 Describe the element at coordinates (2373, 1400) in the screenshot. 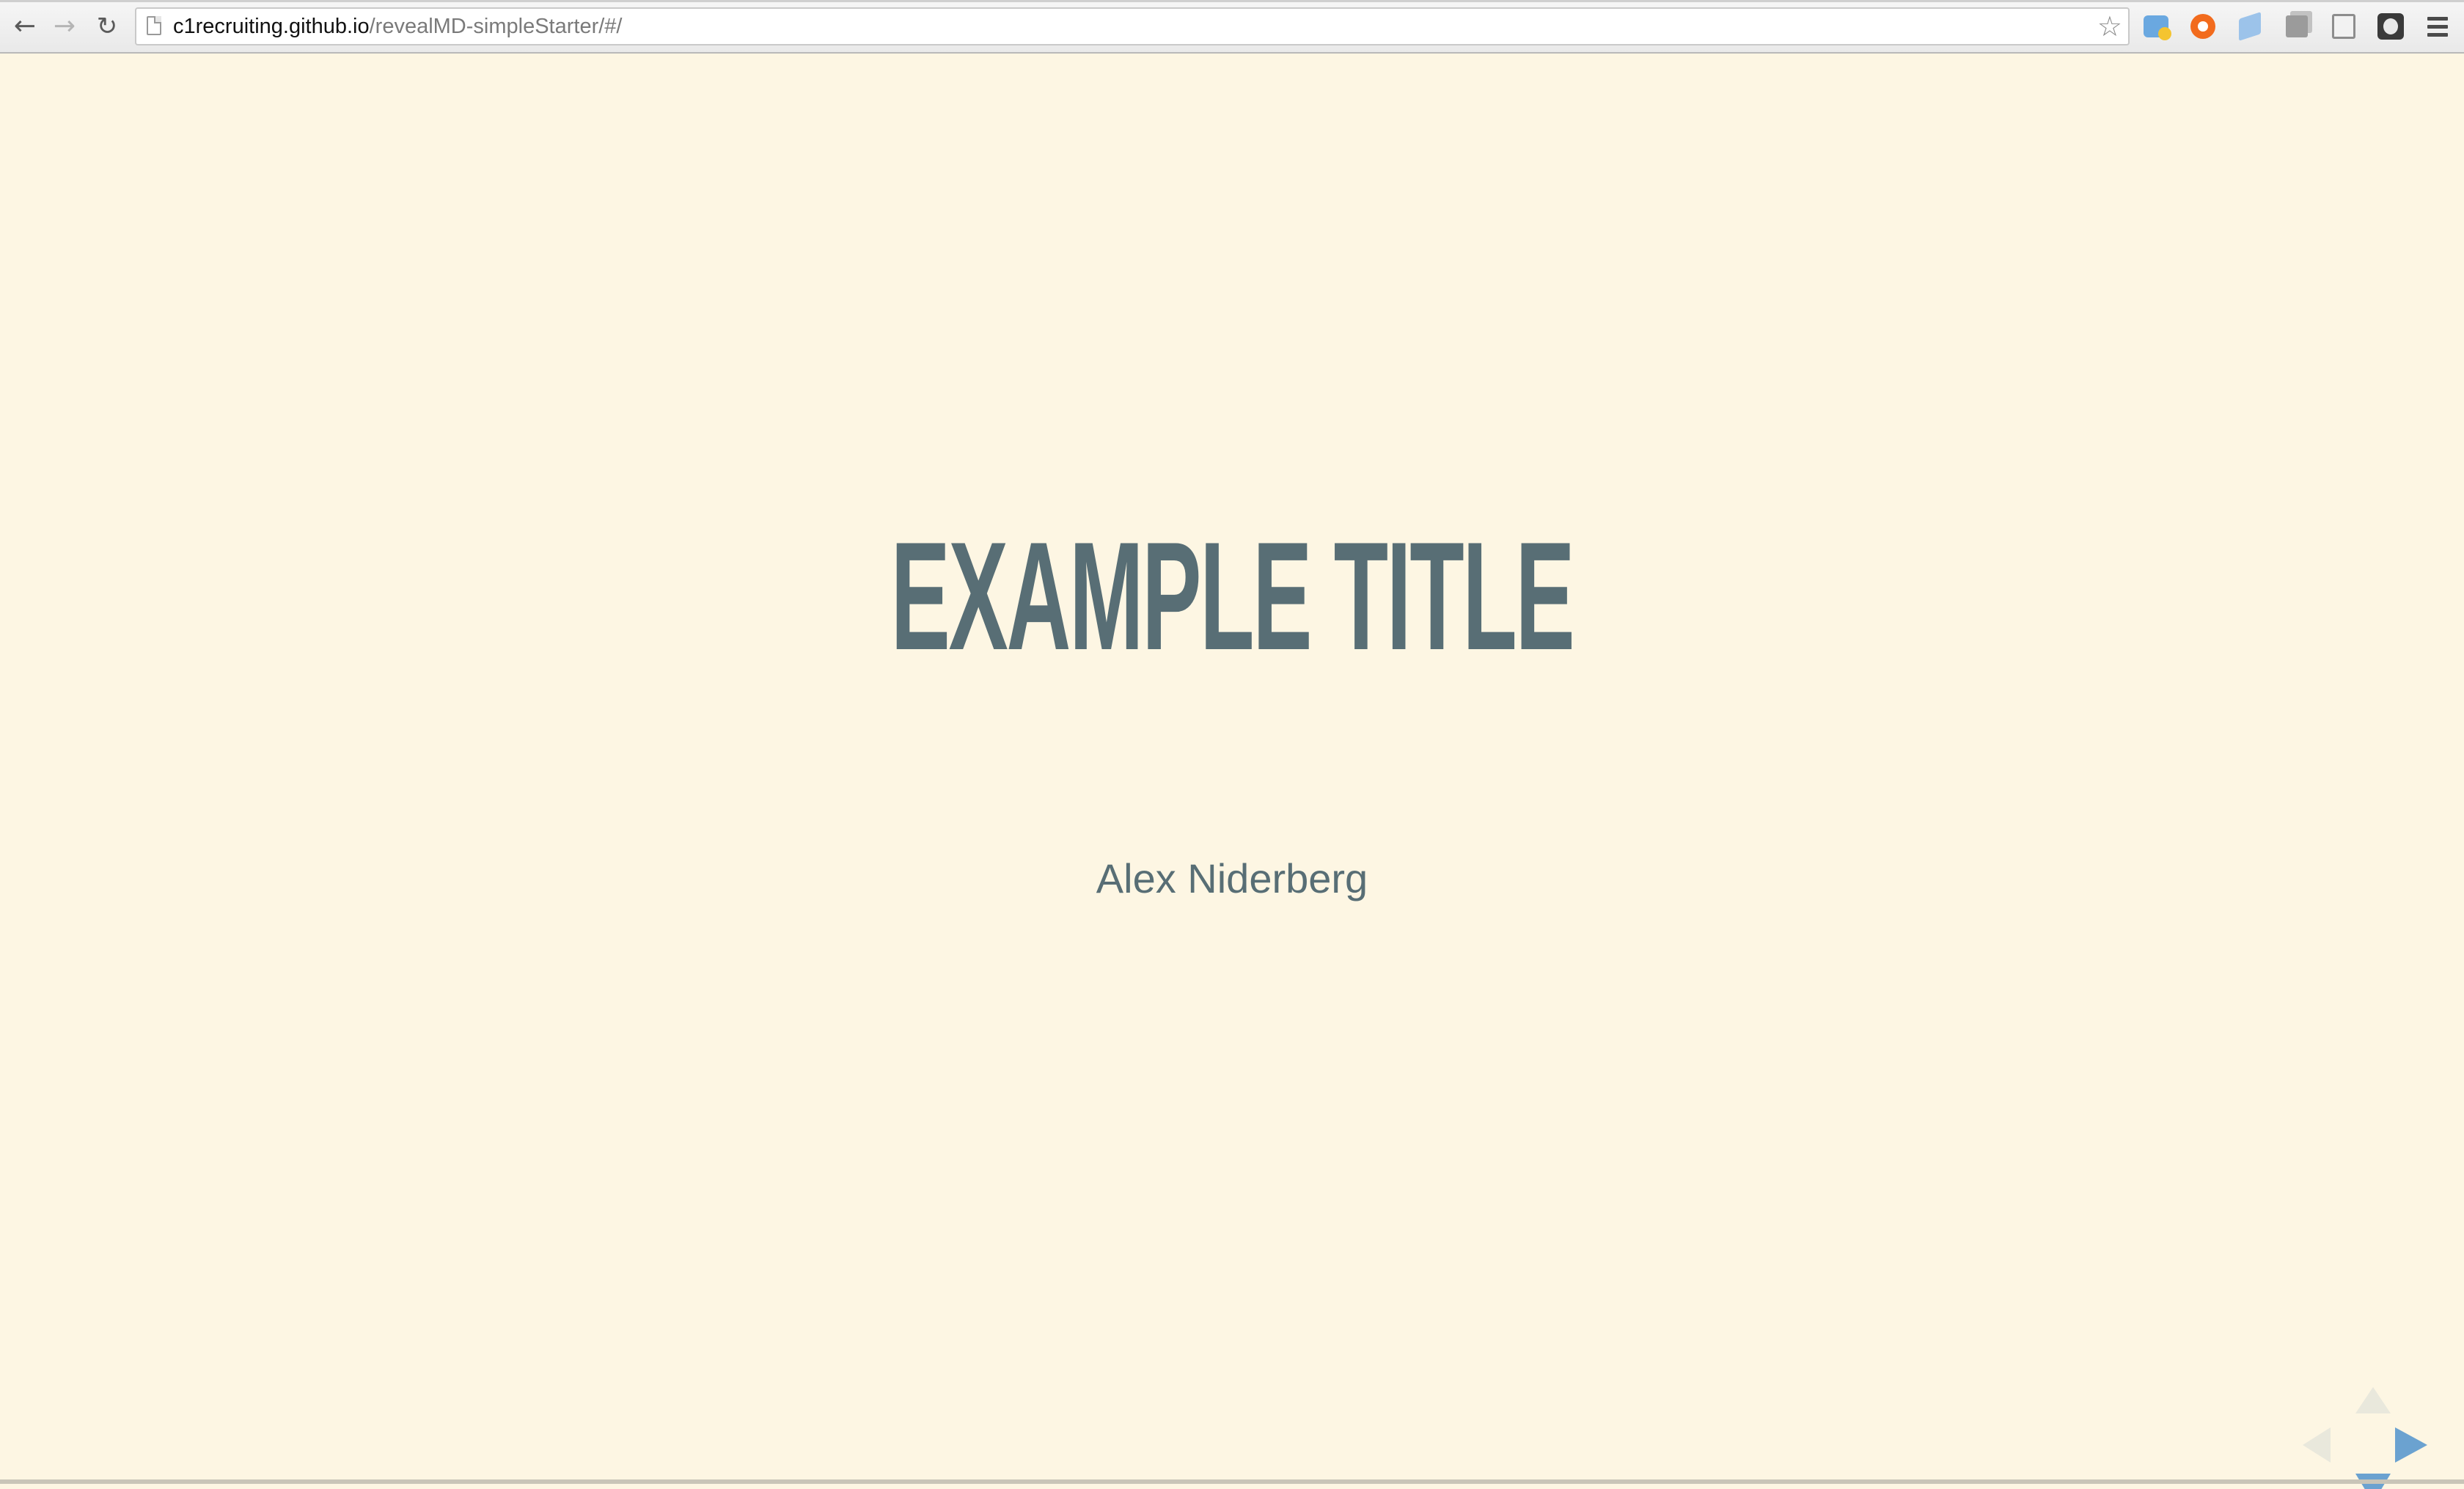

I see `navigate-up-icon` at that location.